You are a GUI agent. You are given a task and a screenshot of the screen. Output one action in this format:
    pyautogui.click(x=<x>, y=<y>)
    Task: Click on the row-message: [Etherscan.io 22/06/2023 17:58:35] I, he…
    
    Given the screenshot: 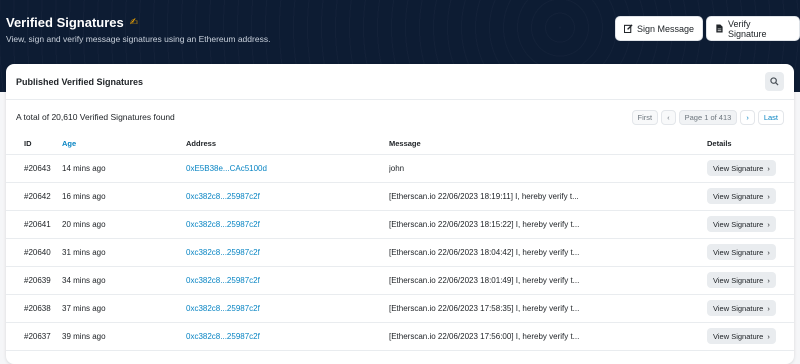 What is the action you would take?
    pyautogui.click(x=548, y=308)
    